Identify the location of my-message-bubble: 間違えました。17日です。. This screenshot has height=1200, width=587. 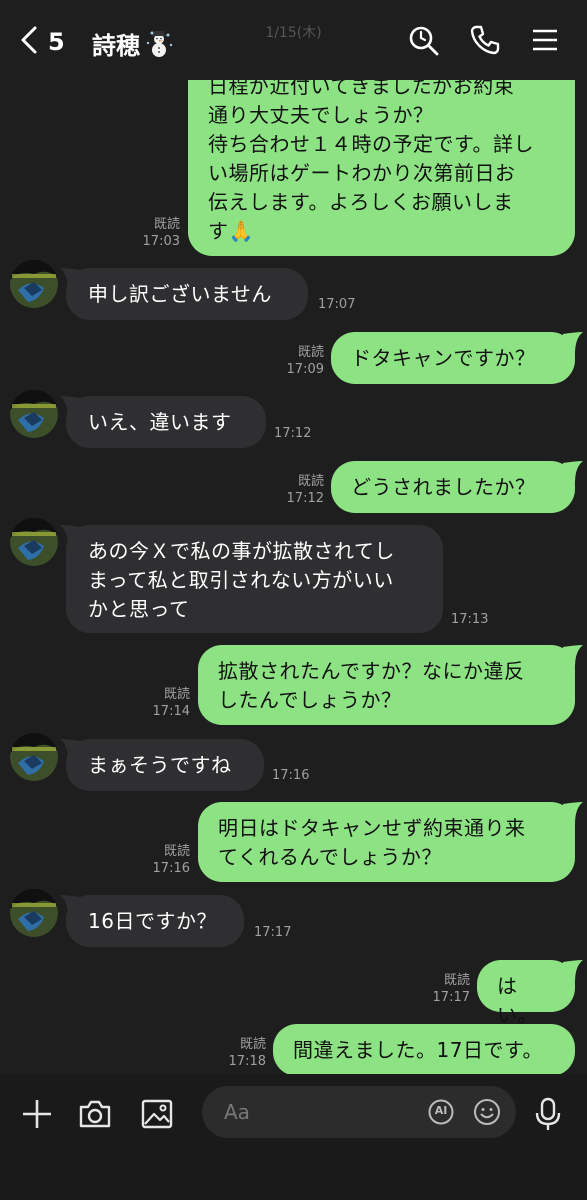
(424, 1050).